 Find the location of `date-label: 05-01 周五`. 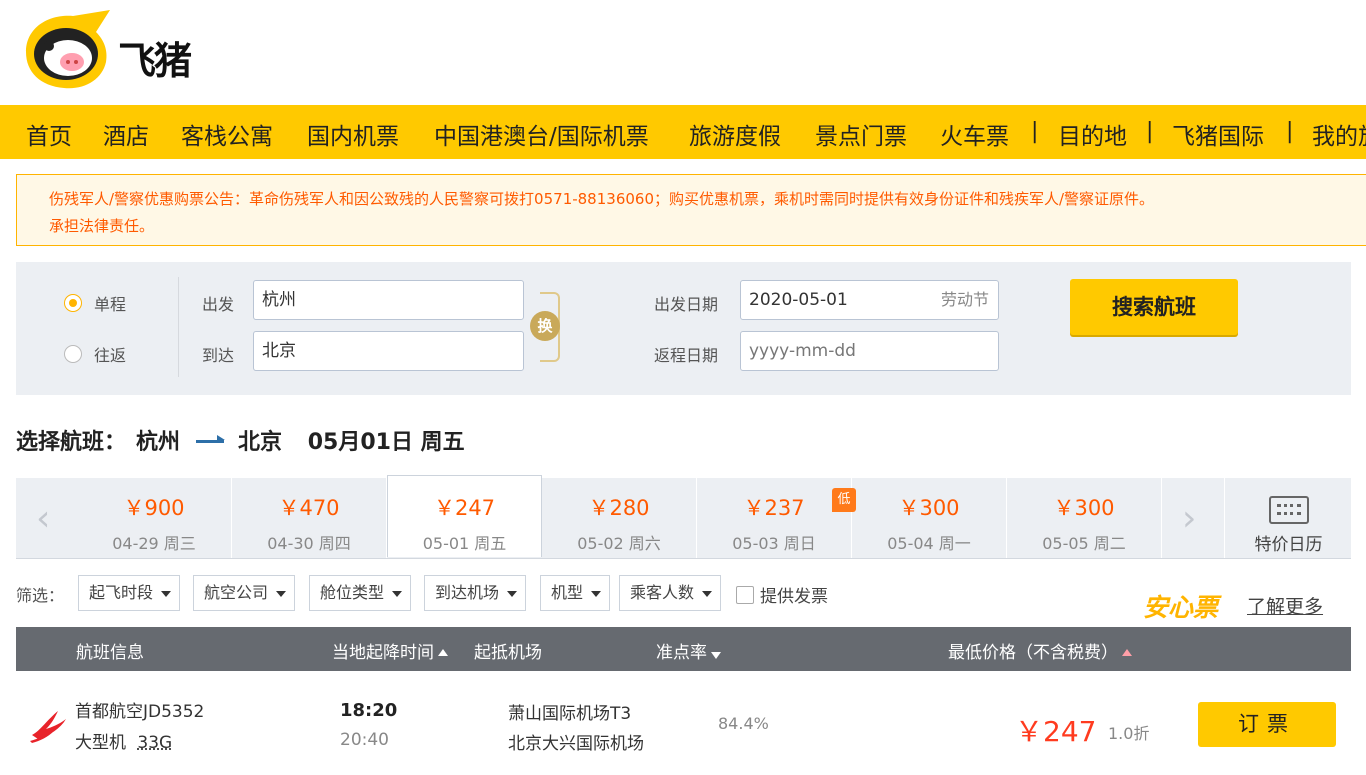

date-label: 05-01 周五 is located at coordinates (464, 542).